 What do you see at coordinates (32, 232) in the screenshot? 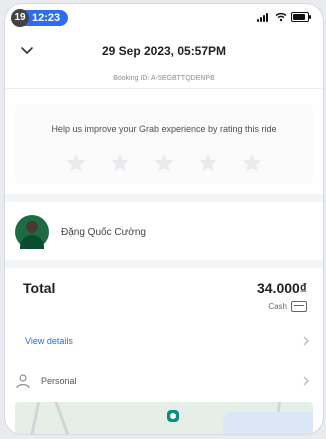
I see `driver-avatar` at bounding box center [32, 232].